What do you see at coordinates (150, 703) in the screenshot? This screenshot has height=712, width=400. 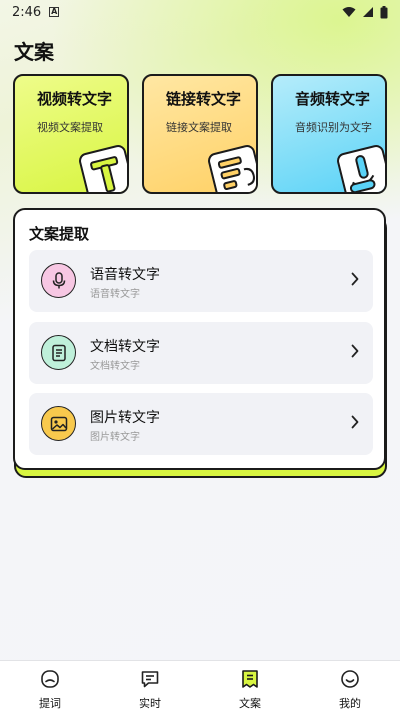 I see `nav-label: 实时` at bounding box center [150, 703].